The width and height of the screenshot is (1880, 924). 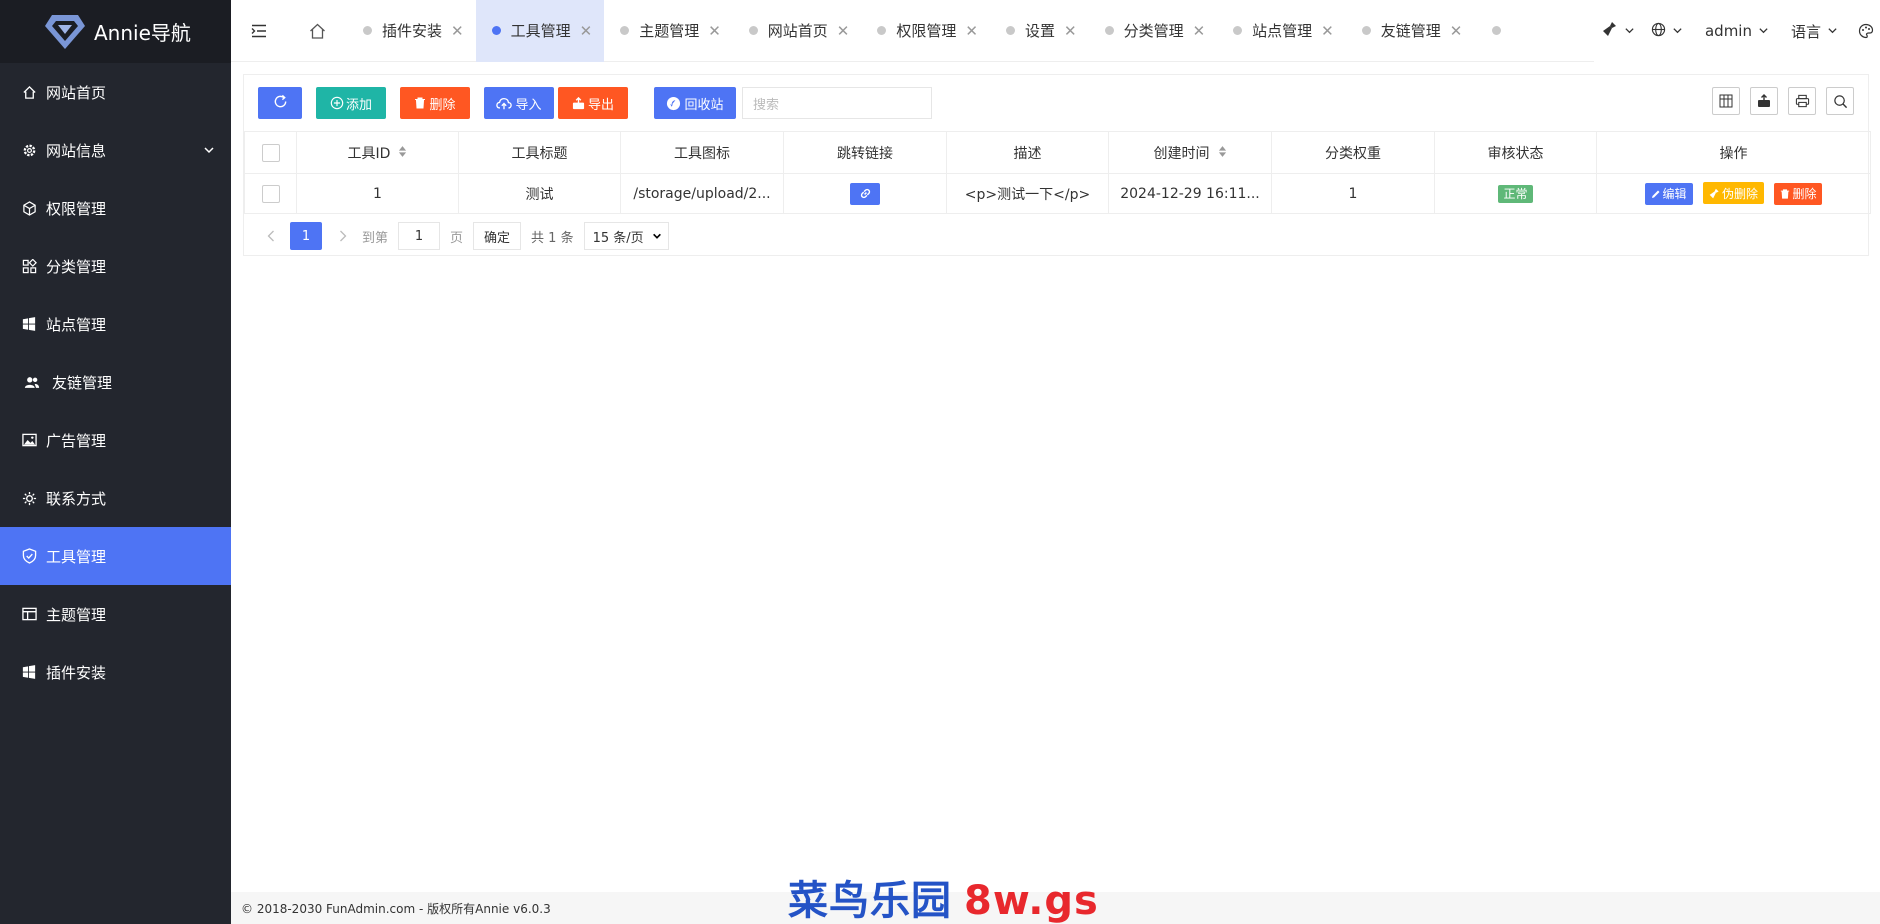 I want to click on language-dropdown: 语言, so click(x=1811, y=31).